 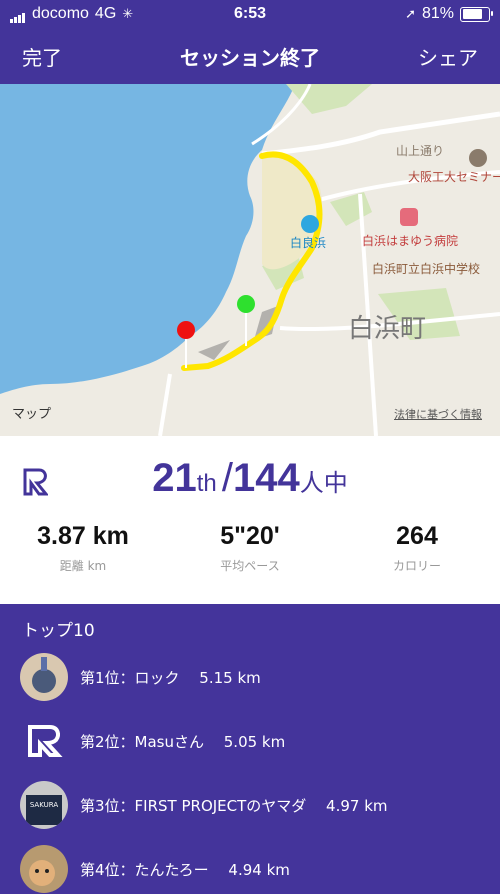 What do you see at coordinates (234, 805) in the screenshot?
I see `leaderboard-text: 第3位：FIRST PROJECTのヤマダ 4.97 km` at bounding box center [234, 805].